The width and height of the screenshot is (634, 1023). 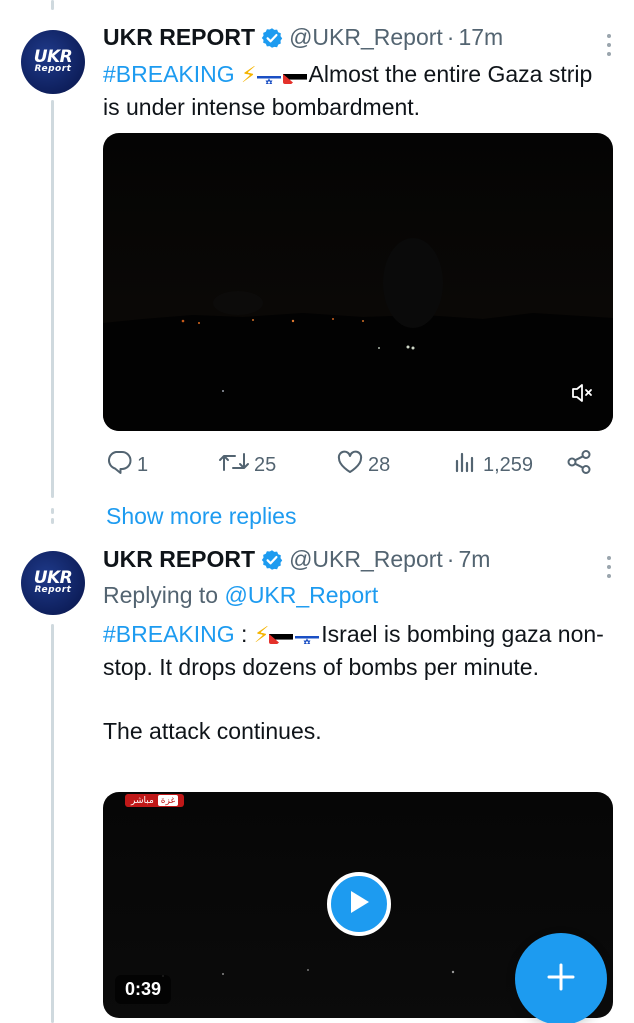 I want to click on play-icon, so click(x=359, y=904).